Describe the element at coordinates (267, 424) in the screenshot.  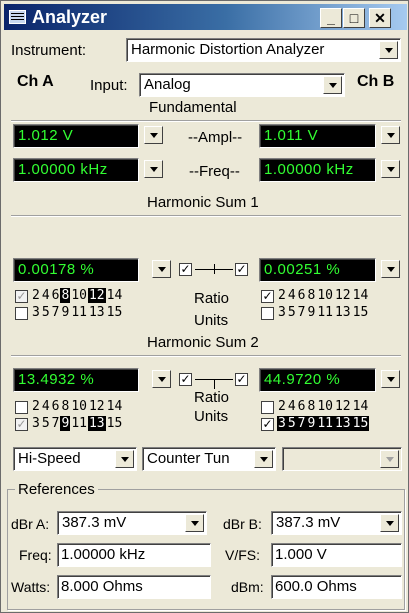
I see `hs2-b-odd-checkbox: ✓` at that location.